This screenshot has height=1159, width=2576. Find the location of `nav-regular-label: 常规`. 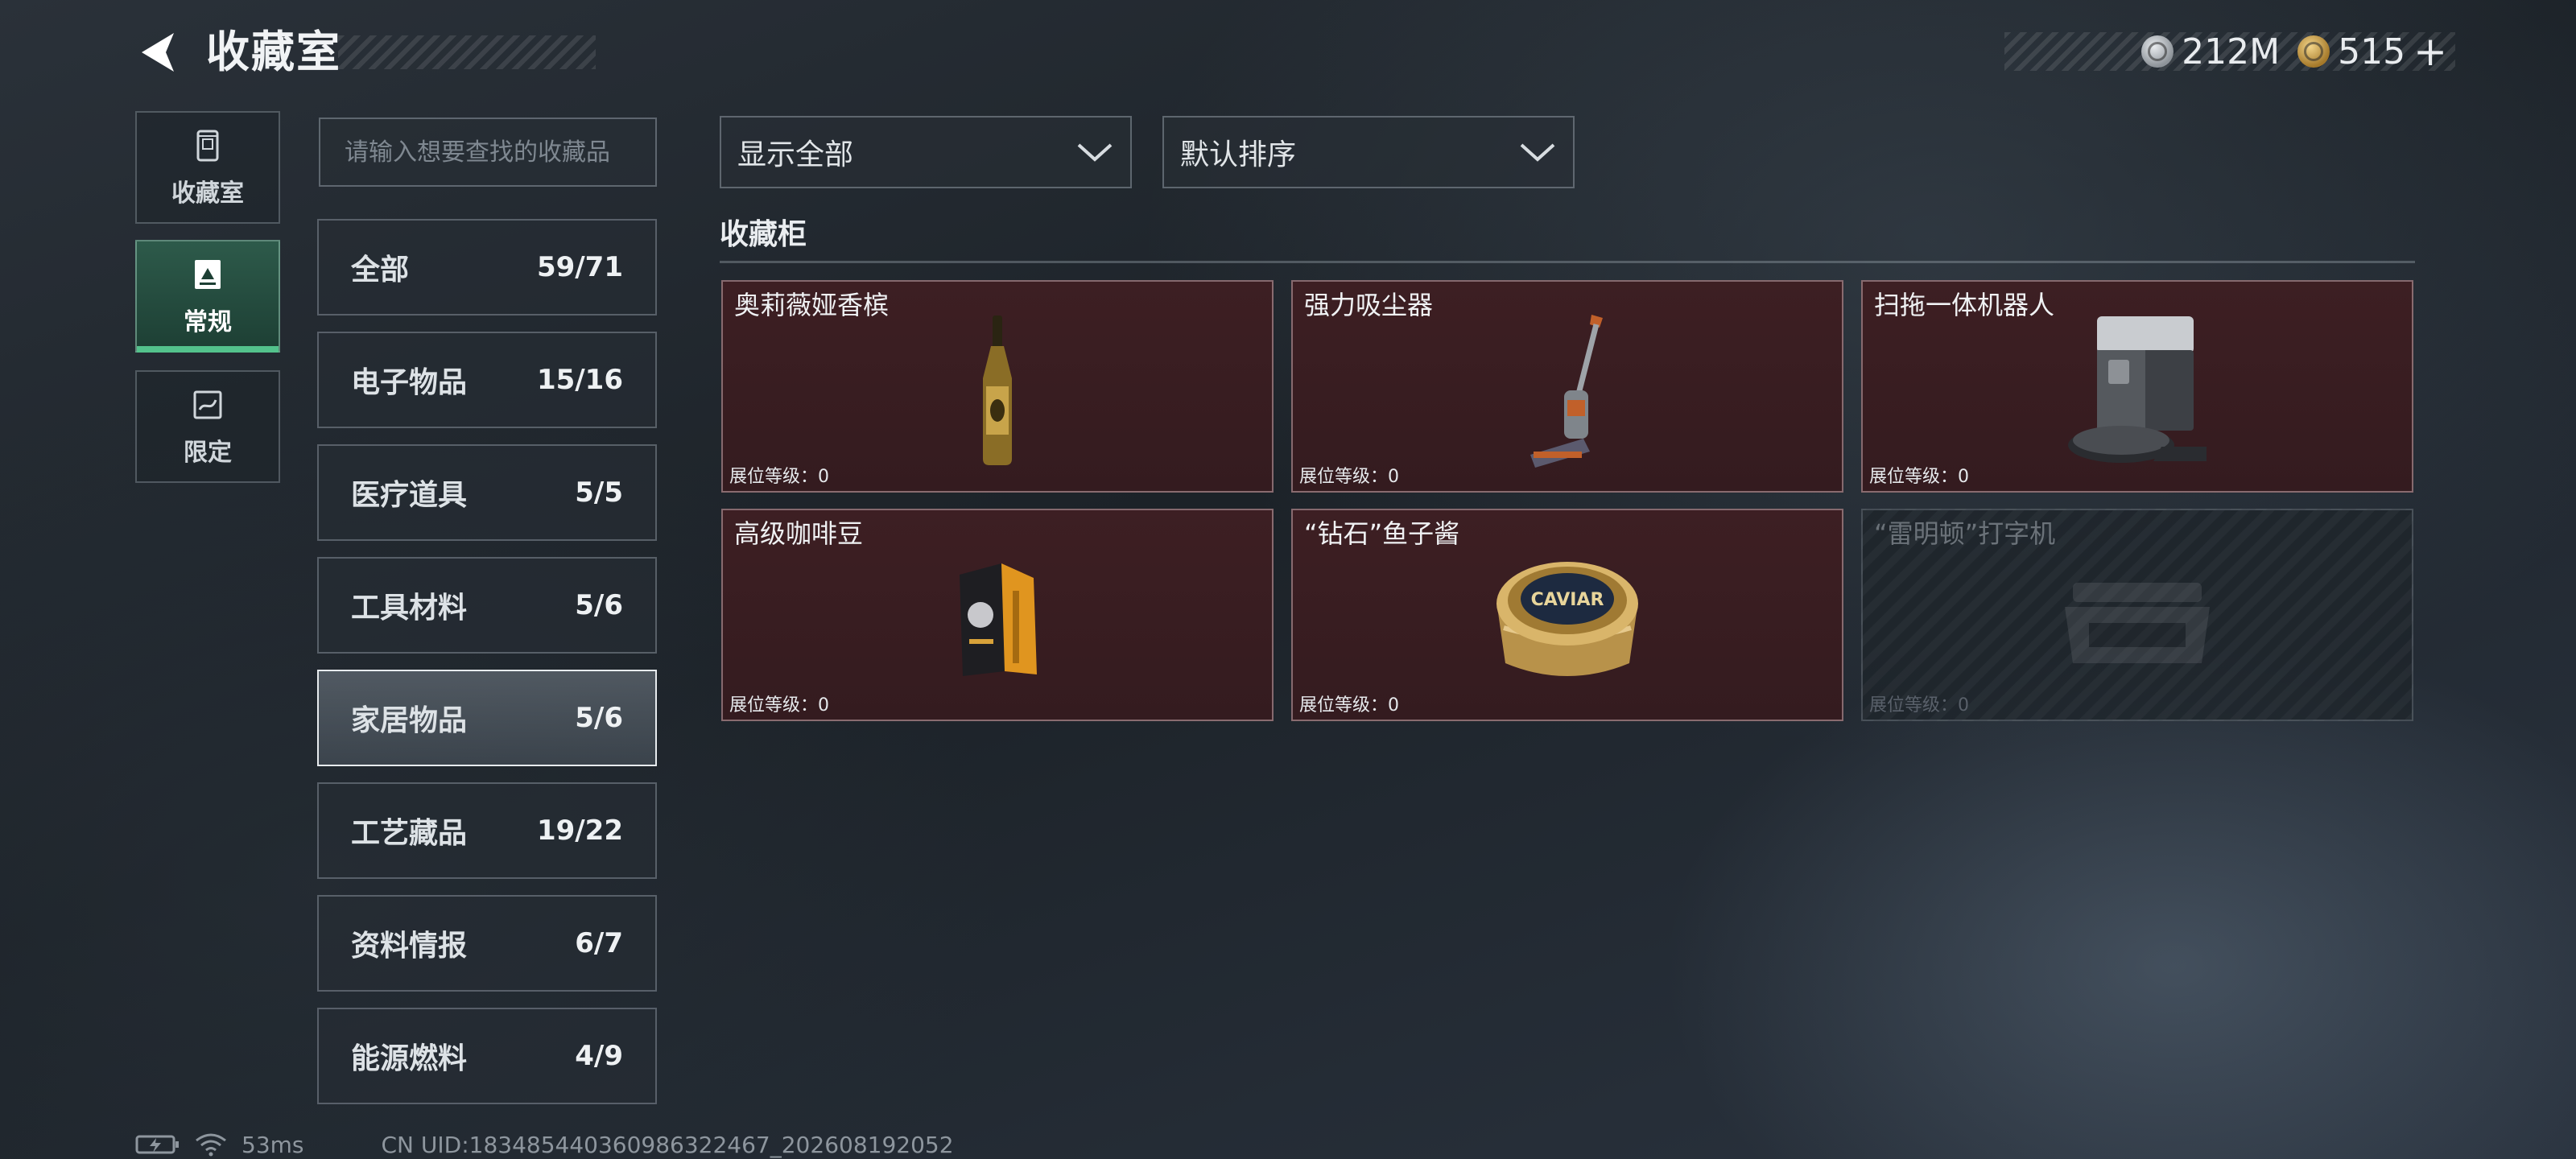

nav-regular-label: 常规 is located at coordinates (208, 322).